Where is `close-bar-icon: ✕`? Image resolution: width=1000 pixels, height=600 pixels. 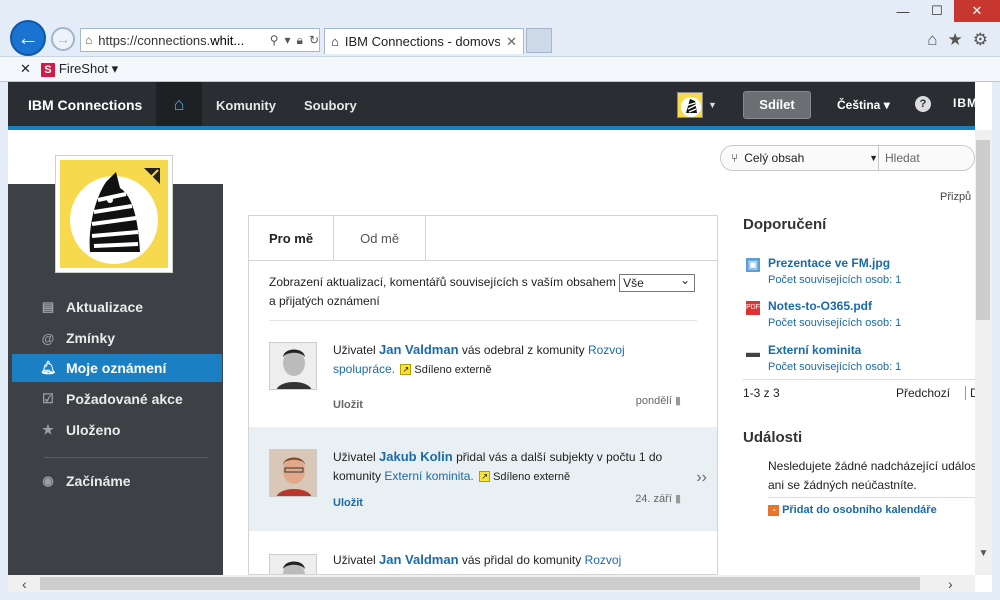
close-bar-icon: ✕ is located at coordinates (25, 69).